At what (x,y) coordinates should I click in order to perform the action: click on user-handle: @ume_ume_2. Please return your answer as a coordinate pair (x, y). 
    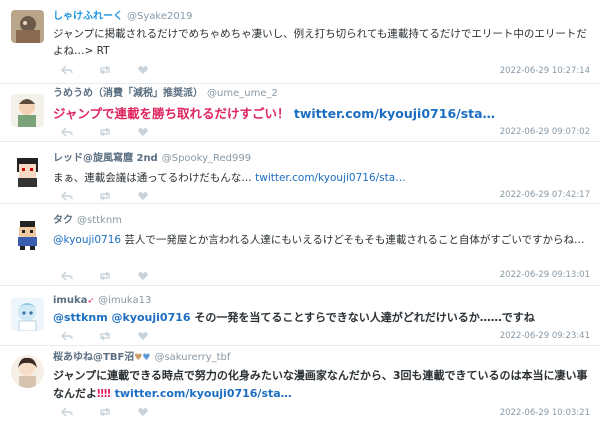
    Looking at the image, I should click on (242, 93).